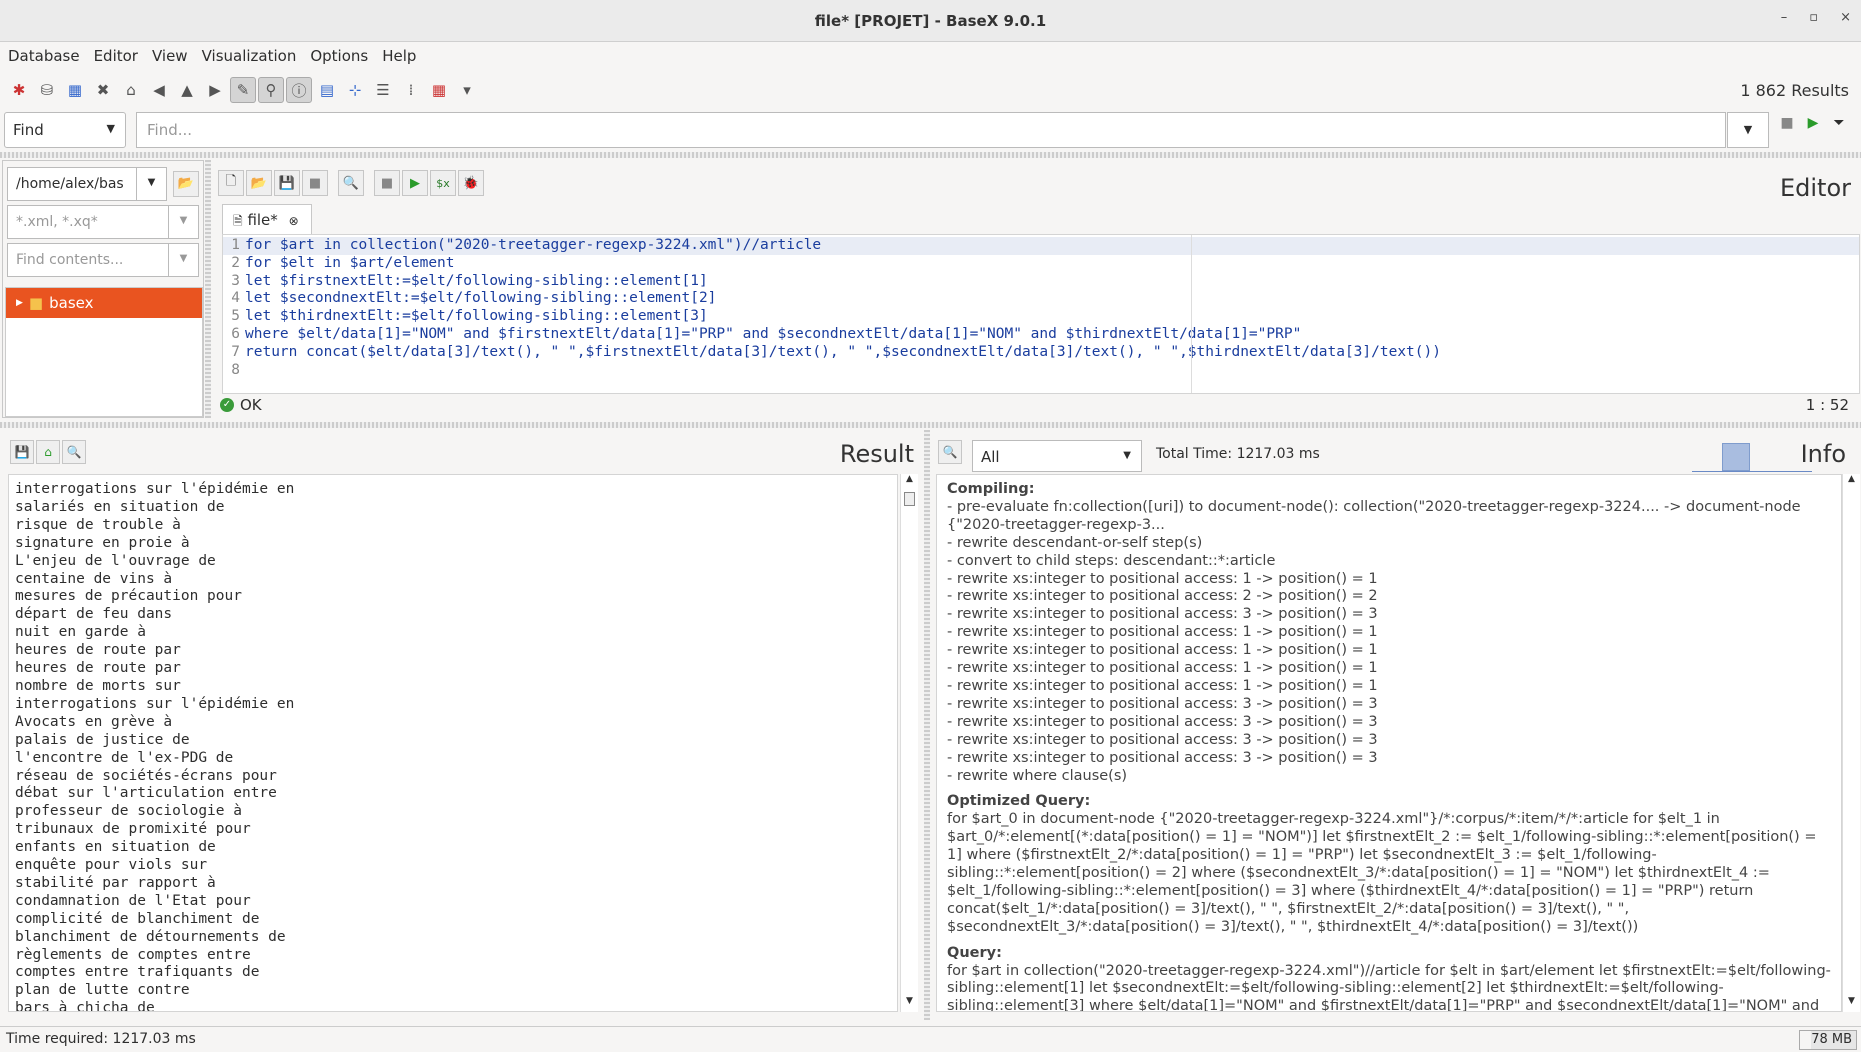 The height and width of the screenshot is (1052, 1861). What do you see at coordinates (909, 499) in the screenshot?
I see `scroll-thumb` at bounding box center [909, 499].